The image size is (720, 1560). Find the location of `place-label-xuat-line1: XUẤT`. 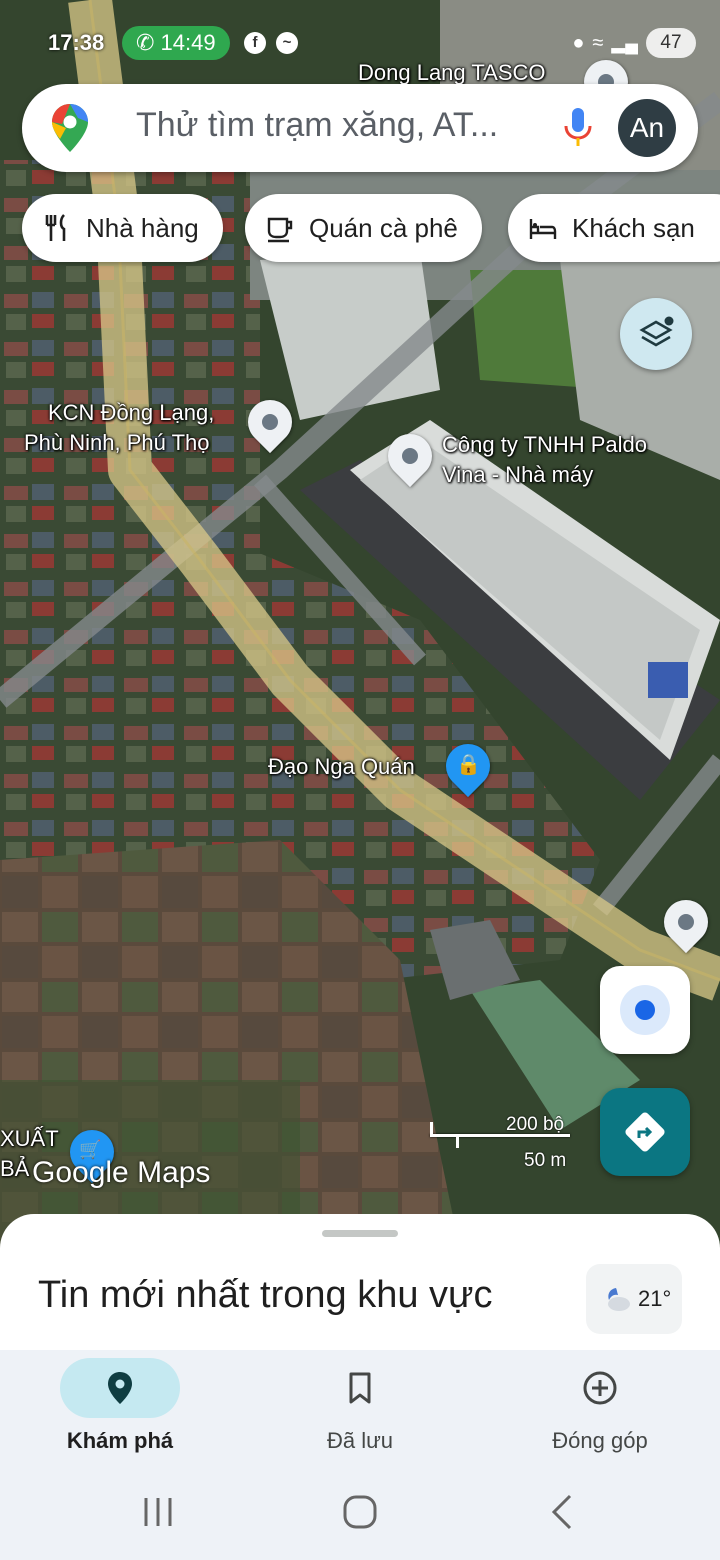

place-label-xuat-line1: XUẤT is located at coordinates (29, 1139).